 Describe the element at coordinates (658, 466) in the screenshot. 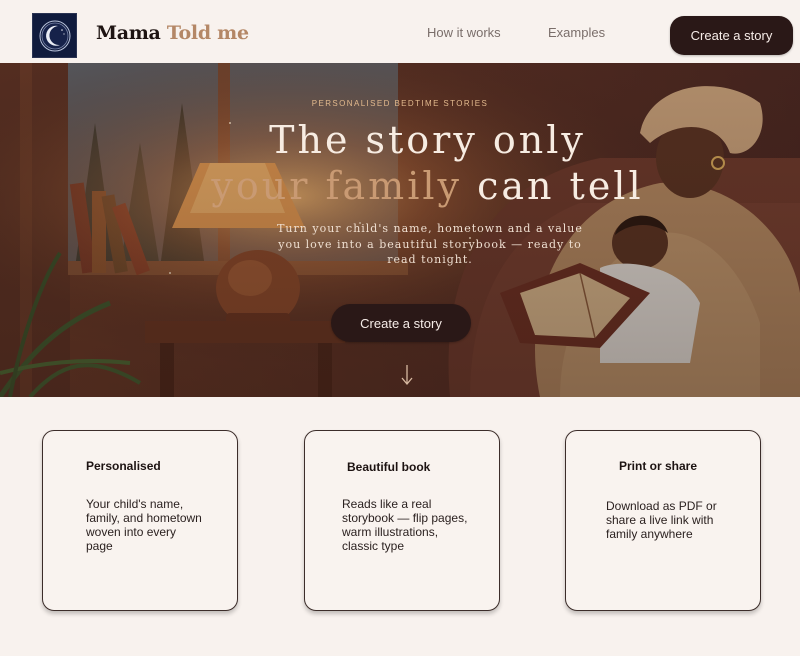

I see `feature-title: Print or share` at that location.